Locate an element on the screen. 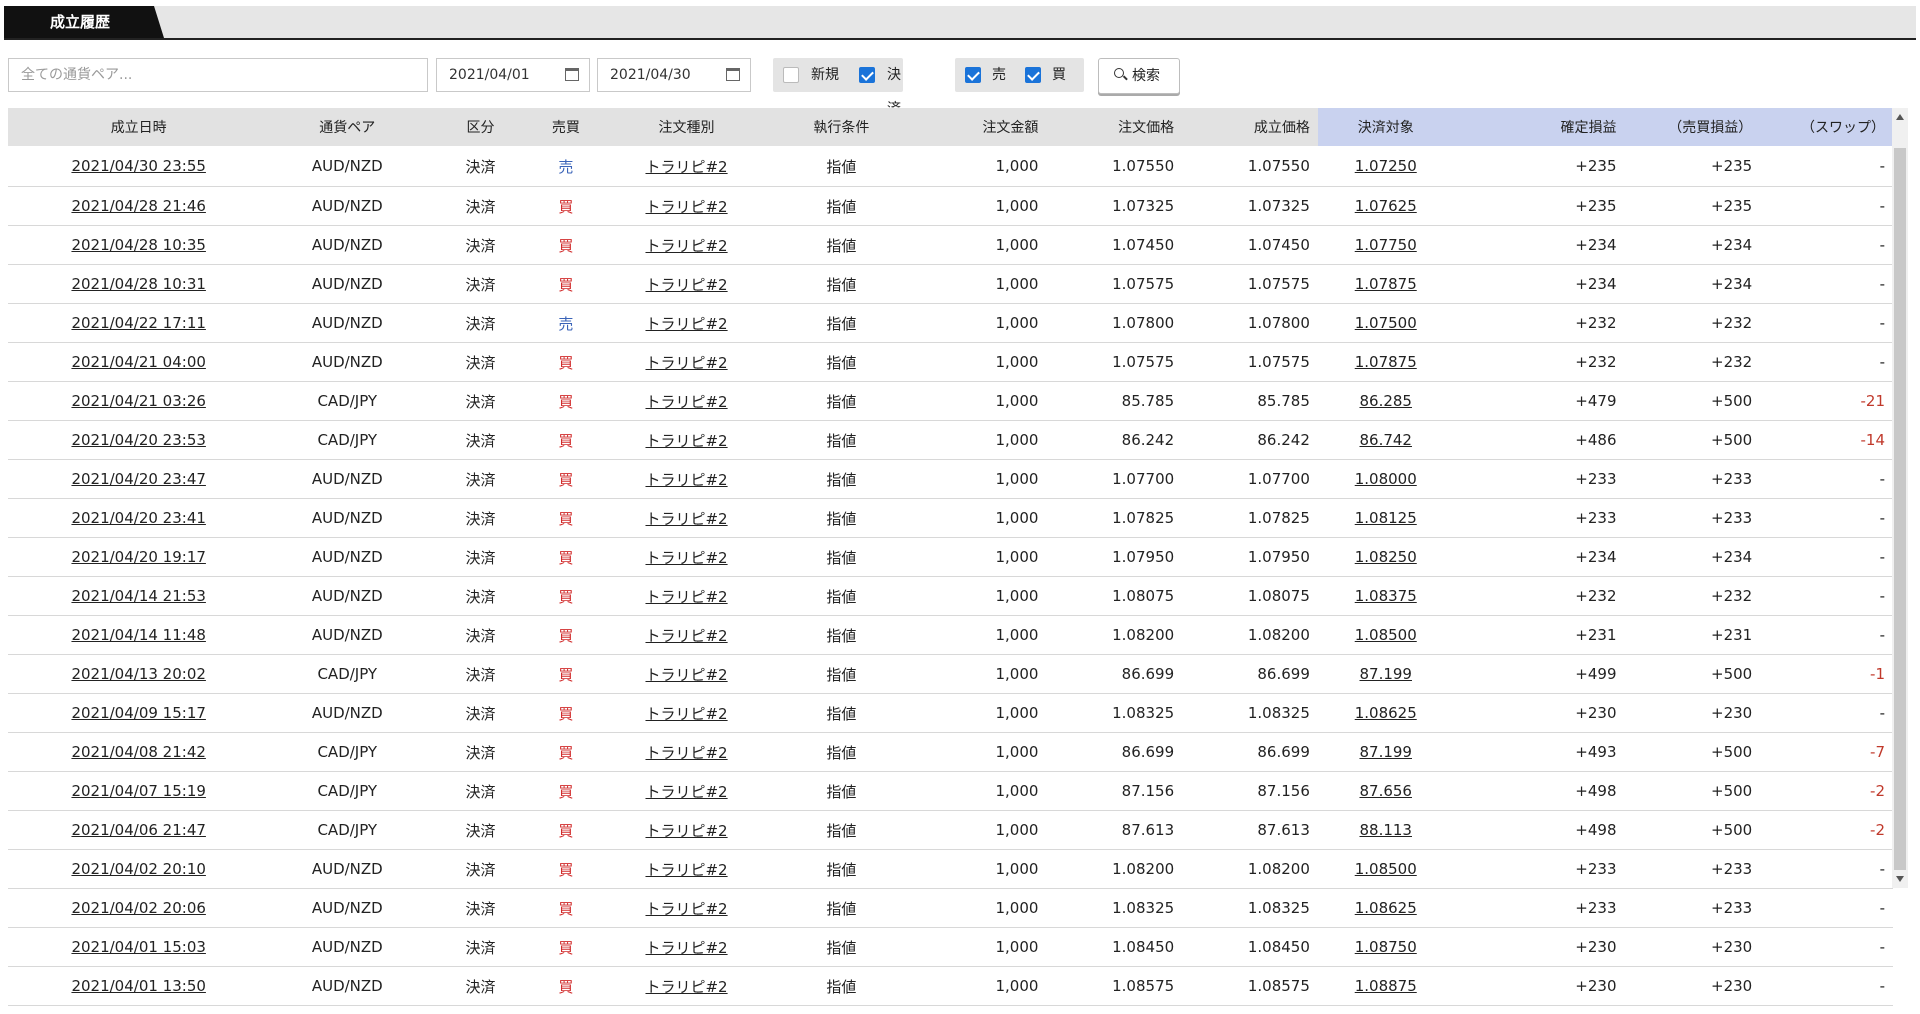 The image size is (1920, 1014). cell-date-value: 2021/04/02 20:10 is located at coordinates (138, 869).